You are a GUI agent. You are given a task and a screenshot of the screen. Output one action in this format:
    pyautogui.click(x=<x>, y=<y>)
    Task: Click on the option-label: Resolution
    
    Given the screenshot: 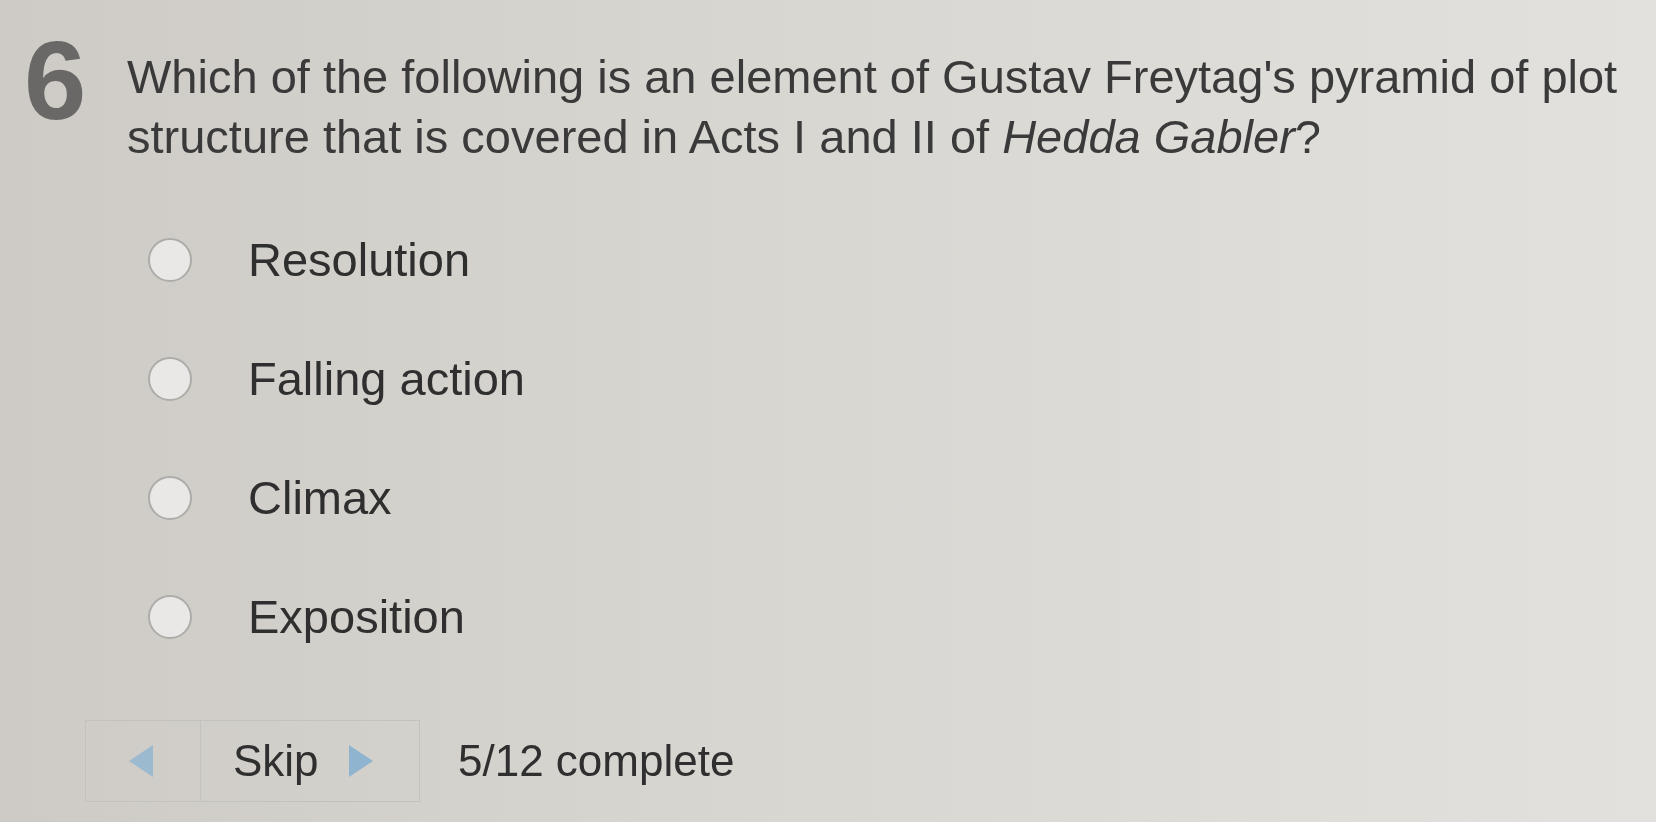 What is the action you would take?
    pyautogui.click(x=359, y=260)
    